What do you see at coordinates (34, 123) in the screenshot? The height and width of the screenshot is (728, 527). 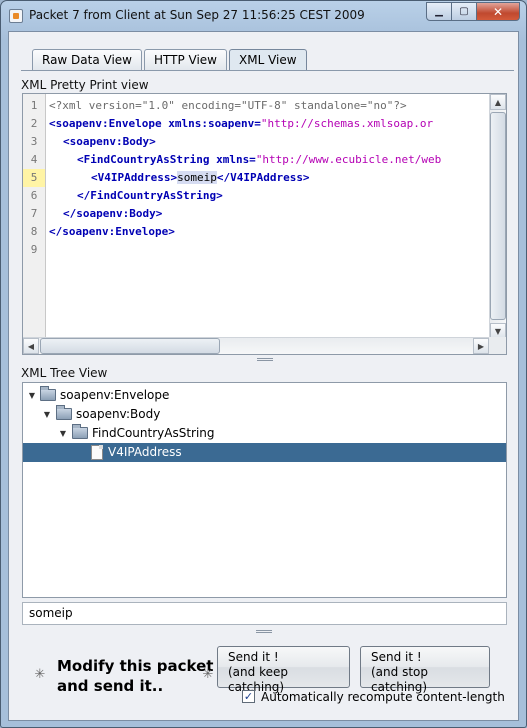 I see `line-number: 2` at bounding box center [34, 123].